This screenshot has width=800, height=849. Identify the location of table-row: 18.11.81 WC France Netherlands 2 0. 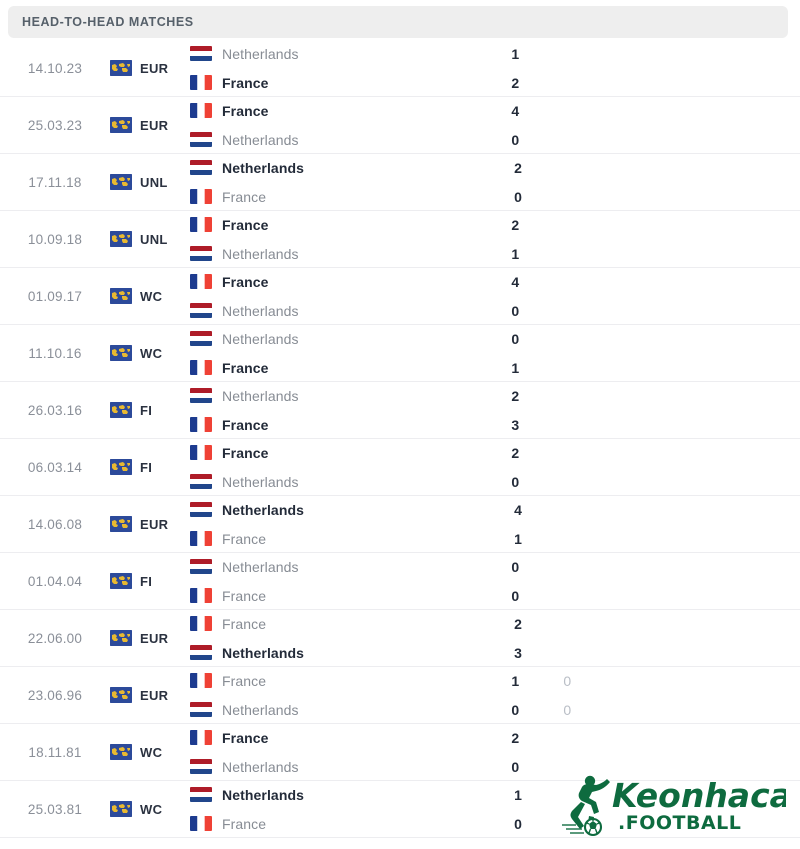
(400, 752).